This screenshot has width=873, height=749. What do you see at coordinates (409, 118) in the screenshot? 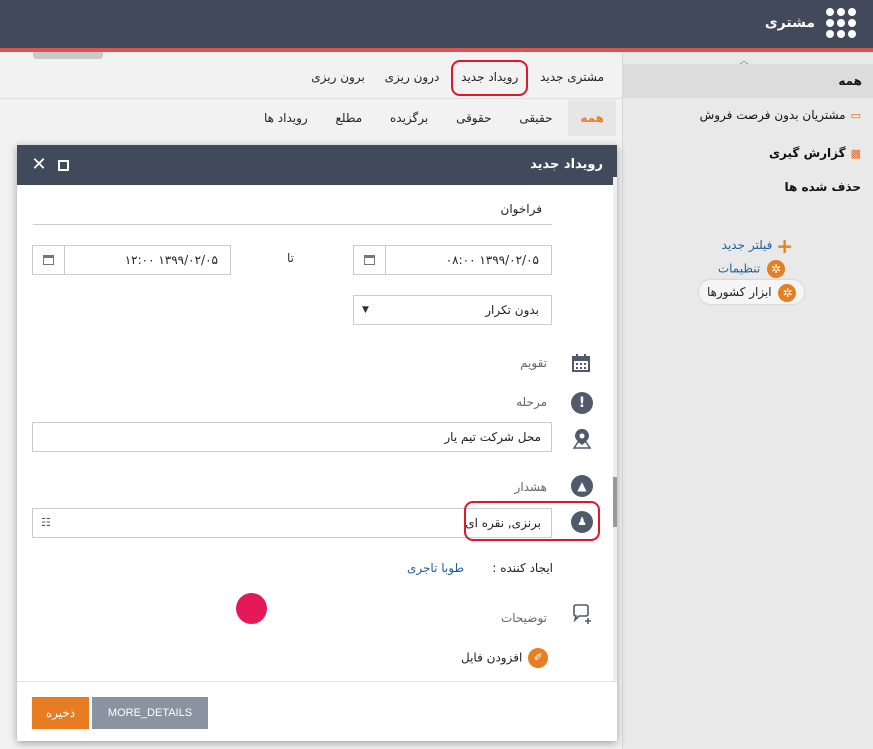
I see `tab-favorites: برگزیده` at bounding box center [409, 118].